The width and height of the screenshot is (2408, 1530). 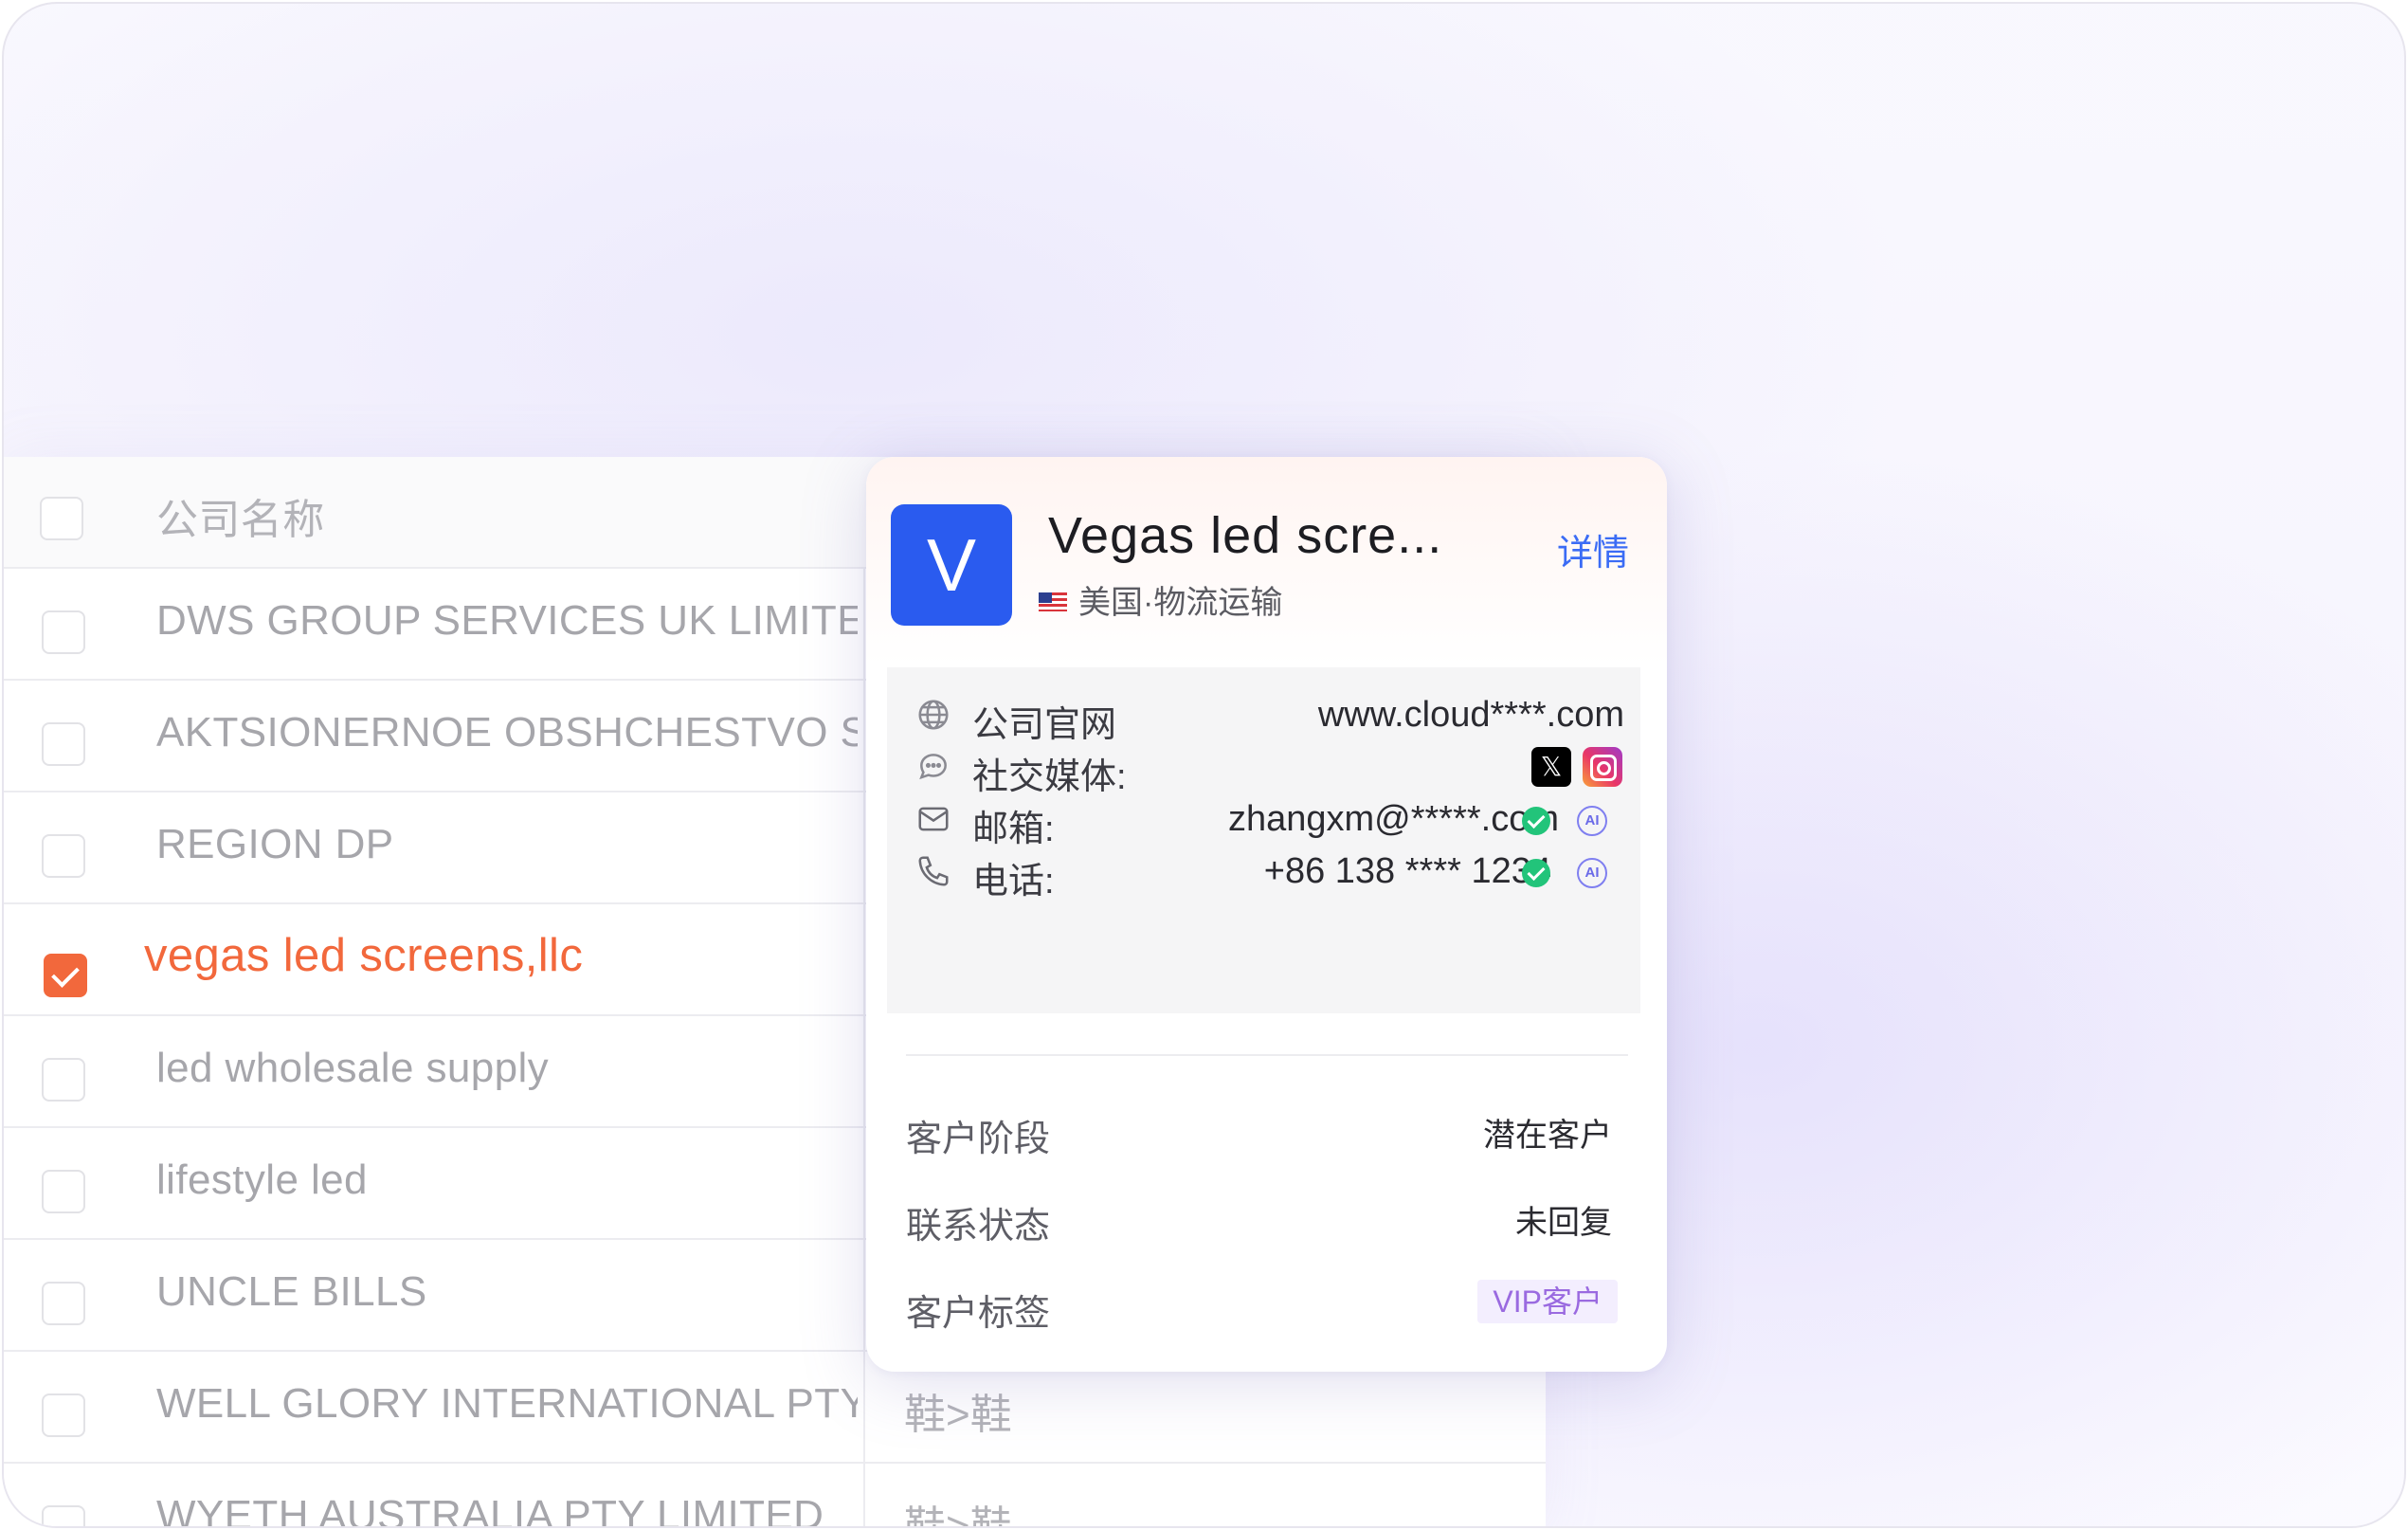 What do you see at coordinates (1471, 715) in the screenshot?
I see `website-value: www.cloud****.com` at bounding box center [1471, 715].